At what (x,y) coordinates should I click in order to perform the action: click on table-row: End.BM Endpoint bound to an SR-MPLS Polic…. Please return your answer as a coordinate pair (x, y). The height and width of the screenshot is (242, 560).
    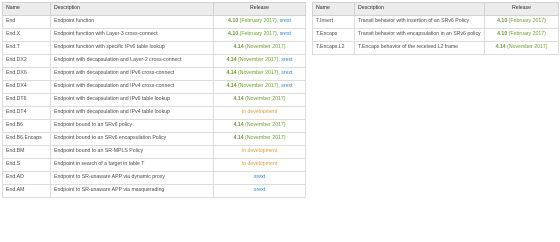
    Looking at the image, I should click on (154, 152).